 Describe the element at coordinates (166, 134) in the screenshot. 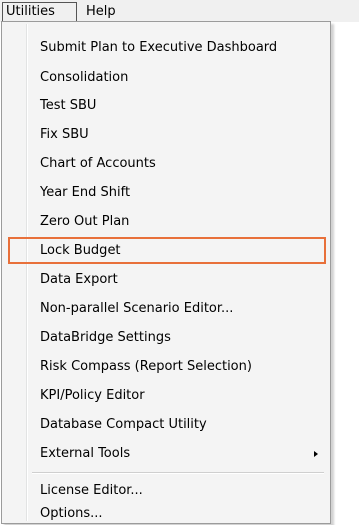

I see `menu-item-fix-sbu: Fix SBU` at that location.